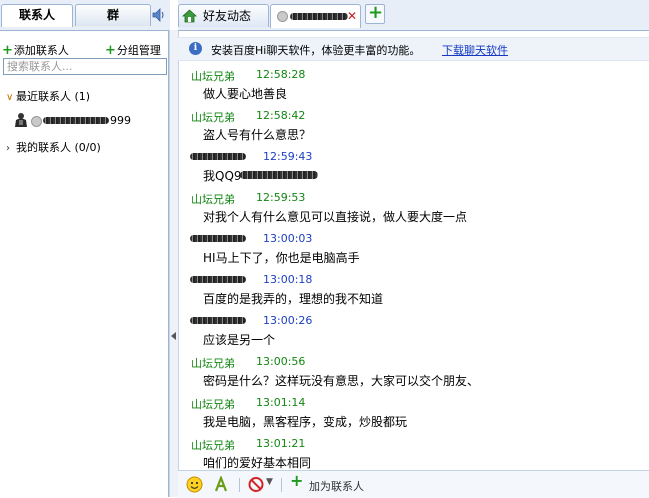 This screenshot has width=649, height=498. I want to click on message-body: 密码是什么？这样玩没有意思，大家可以交个朋友、, so click(341, 381).